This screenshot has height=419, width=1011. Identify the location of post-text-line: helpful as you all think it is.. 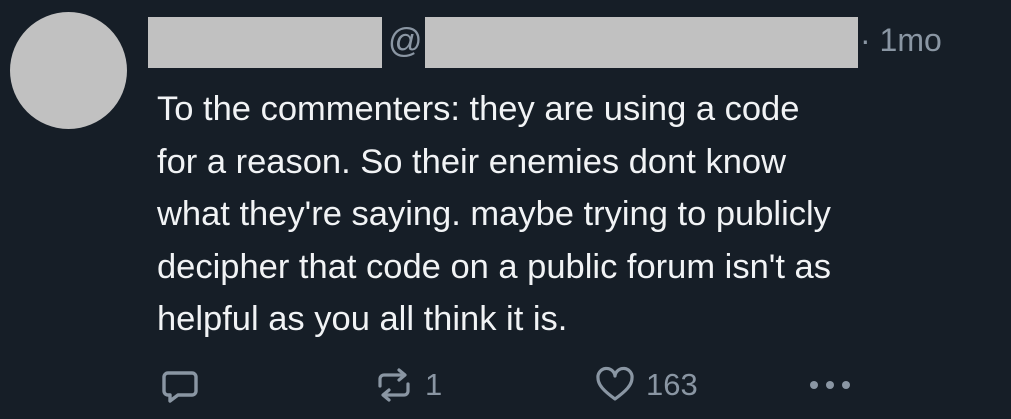
(362, 319).